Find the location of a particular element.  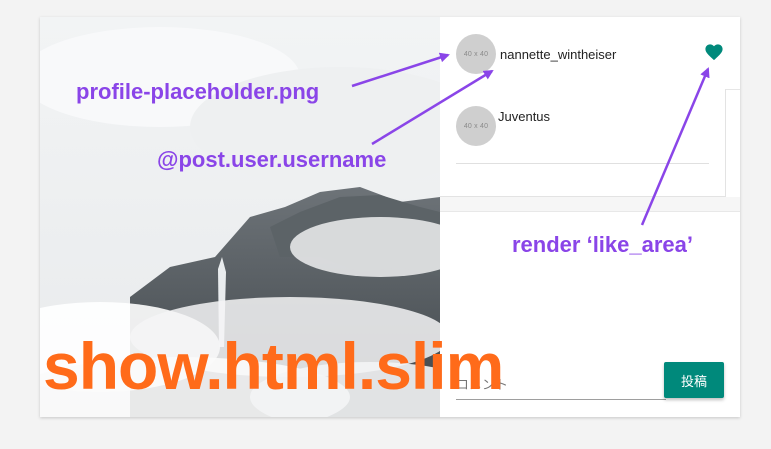

avatar-annotation: profile-placeholder.png is located at coordinates (198, 91).